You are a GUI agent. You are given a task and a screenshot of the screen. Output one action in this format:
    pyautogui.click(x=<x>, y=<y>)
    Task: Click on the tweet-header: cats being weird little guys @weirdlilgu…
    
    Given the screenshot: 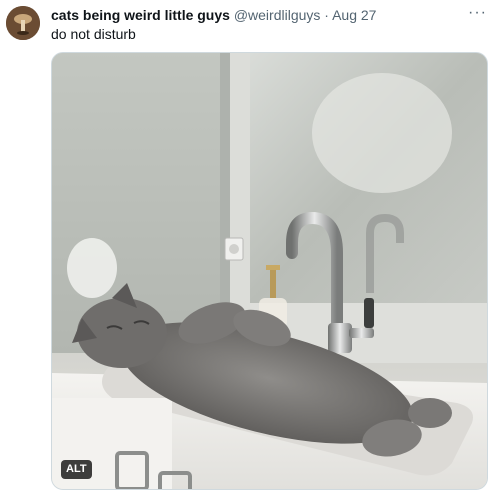 What is the action you would take?
    pyautogui.click(x=256, y=15)
    